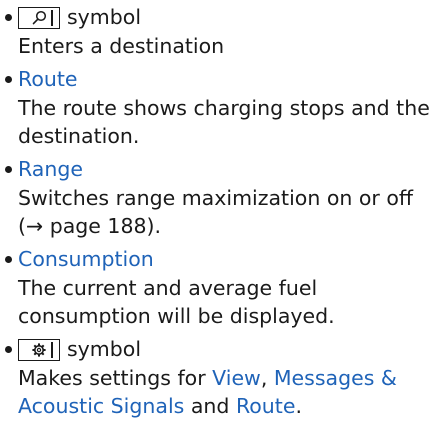 This screenshot has width=443, height=428. Describe the element at coordinates (221, 17) in the screenshot. I see `list-item-search-symbol: symbol` at that location.